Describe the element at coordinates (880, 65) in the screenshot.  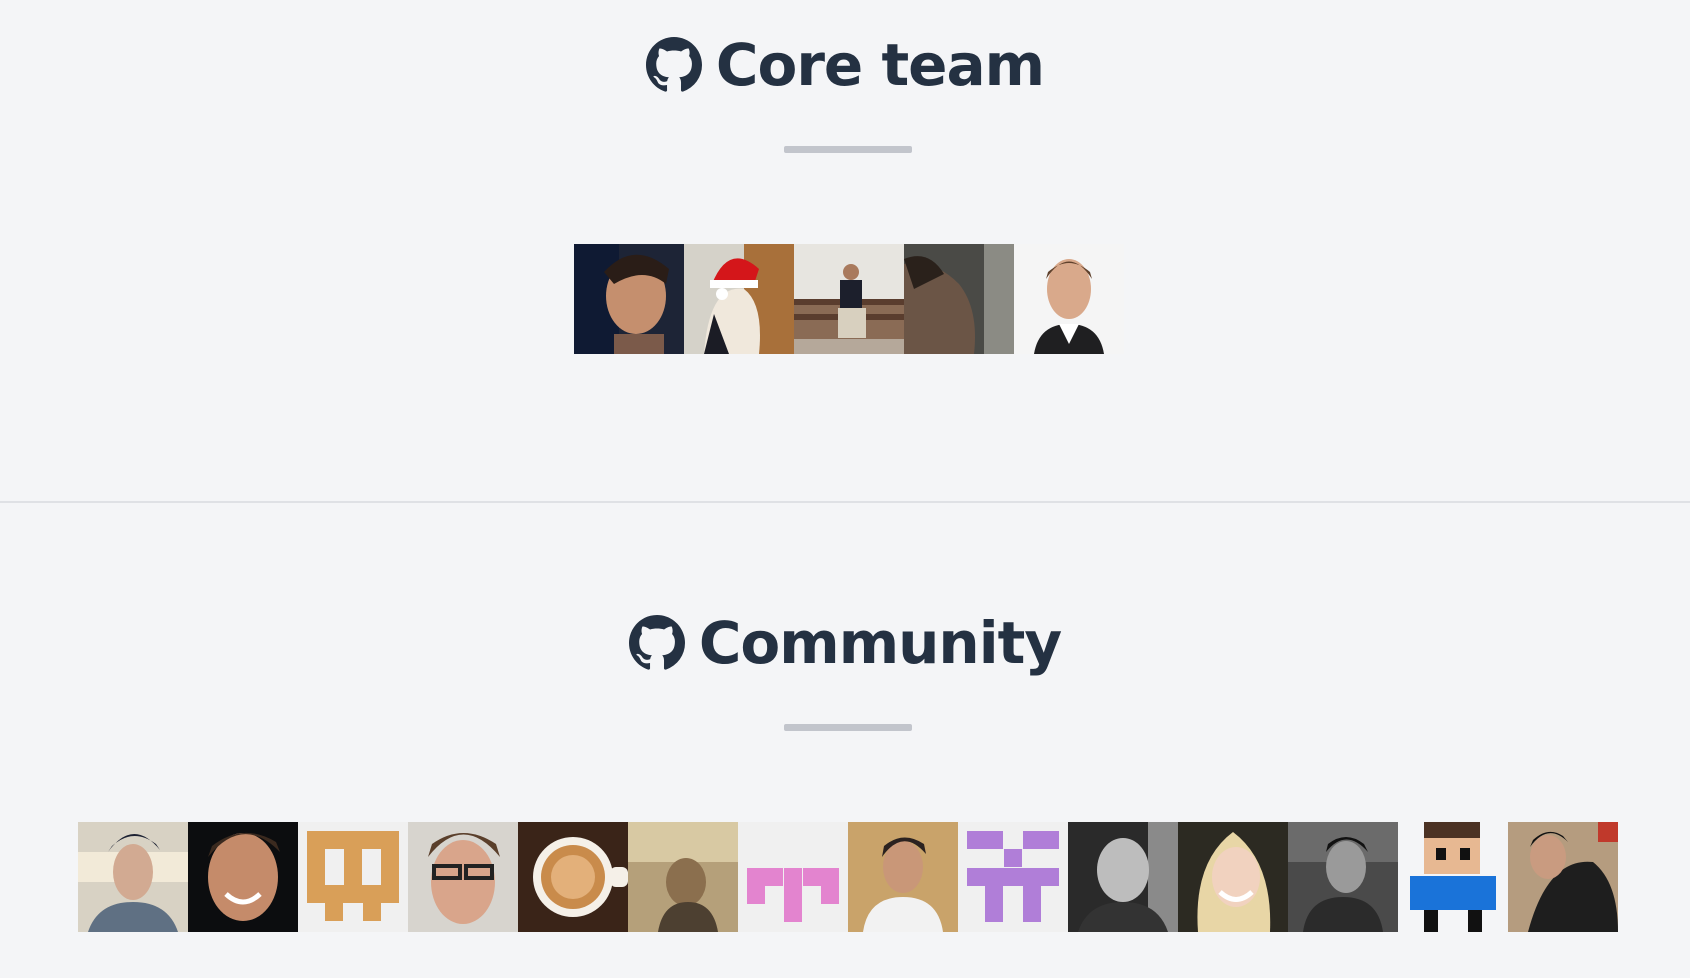
I see `core-team-title: Core team` at that location.